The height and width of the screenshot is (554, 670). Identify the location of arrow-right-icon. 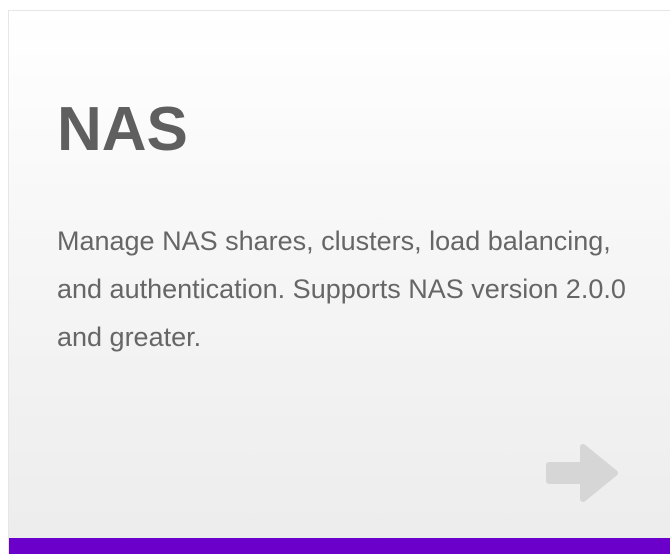
(583, 473).